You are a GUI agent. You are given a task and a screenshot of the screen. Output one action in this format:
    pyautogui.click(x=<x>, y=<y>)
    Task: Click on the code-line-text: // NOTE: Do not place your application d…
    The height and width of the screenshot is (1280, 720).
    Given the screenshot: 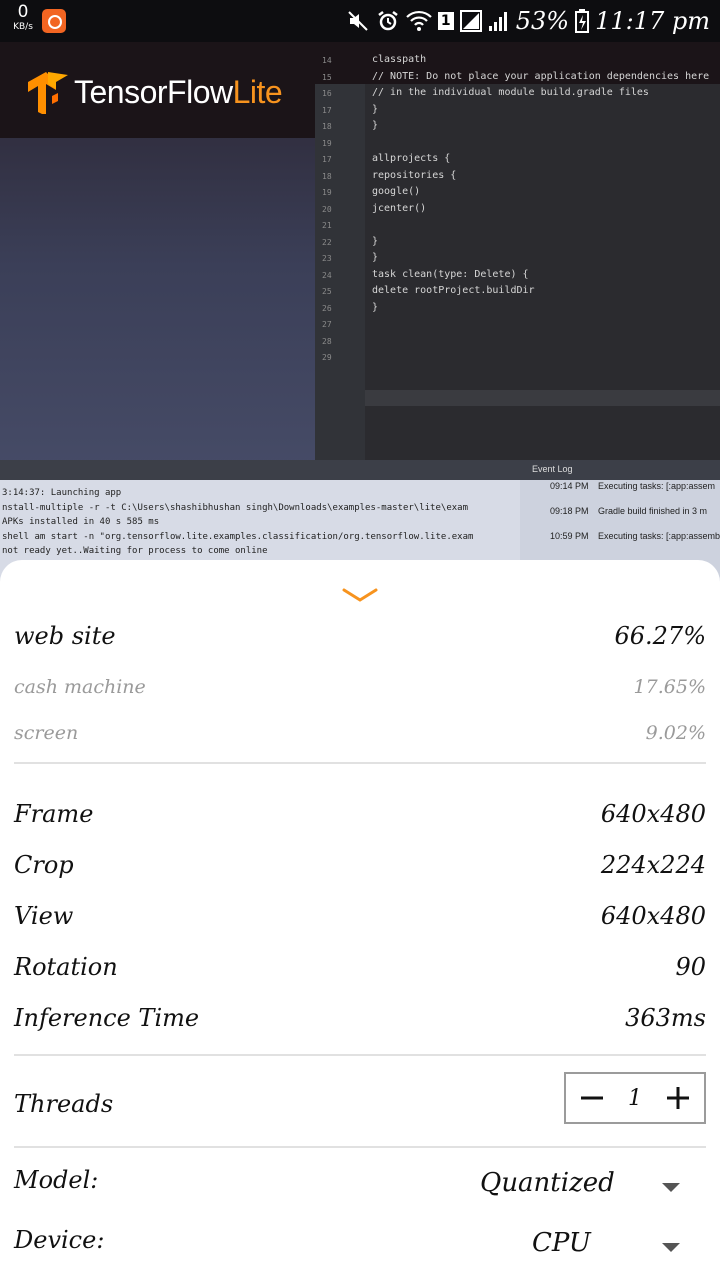 What is the action you would take?
    pyautogui.click(x=541, y=76)
    